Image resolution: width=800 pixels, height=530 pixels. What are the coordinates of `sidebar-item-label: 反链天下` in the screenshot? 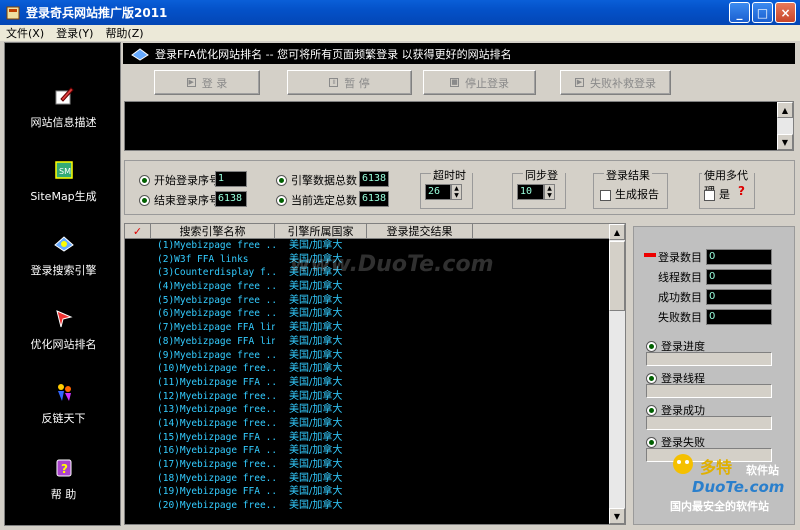 It's located at (63, 418).